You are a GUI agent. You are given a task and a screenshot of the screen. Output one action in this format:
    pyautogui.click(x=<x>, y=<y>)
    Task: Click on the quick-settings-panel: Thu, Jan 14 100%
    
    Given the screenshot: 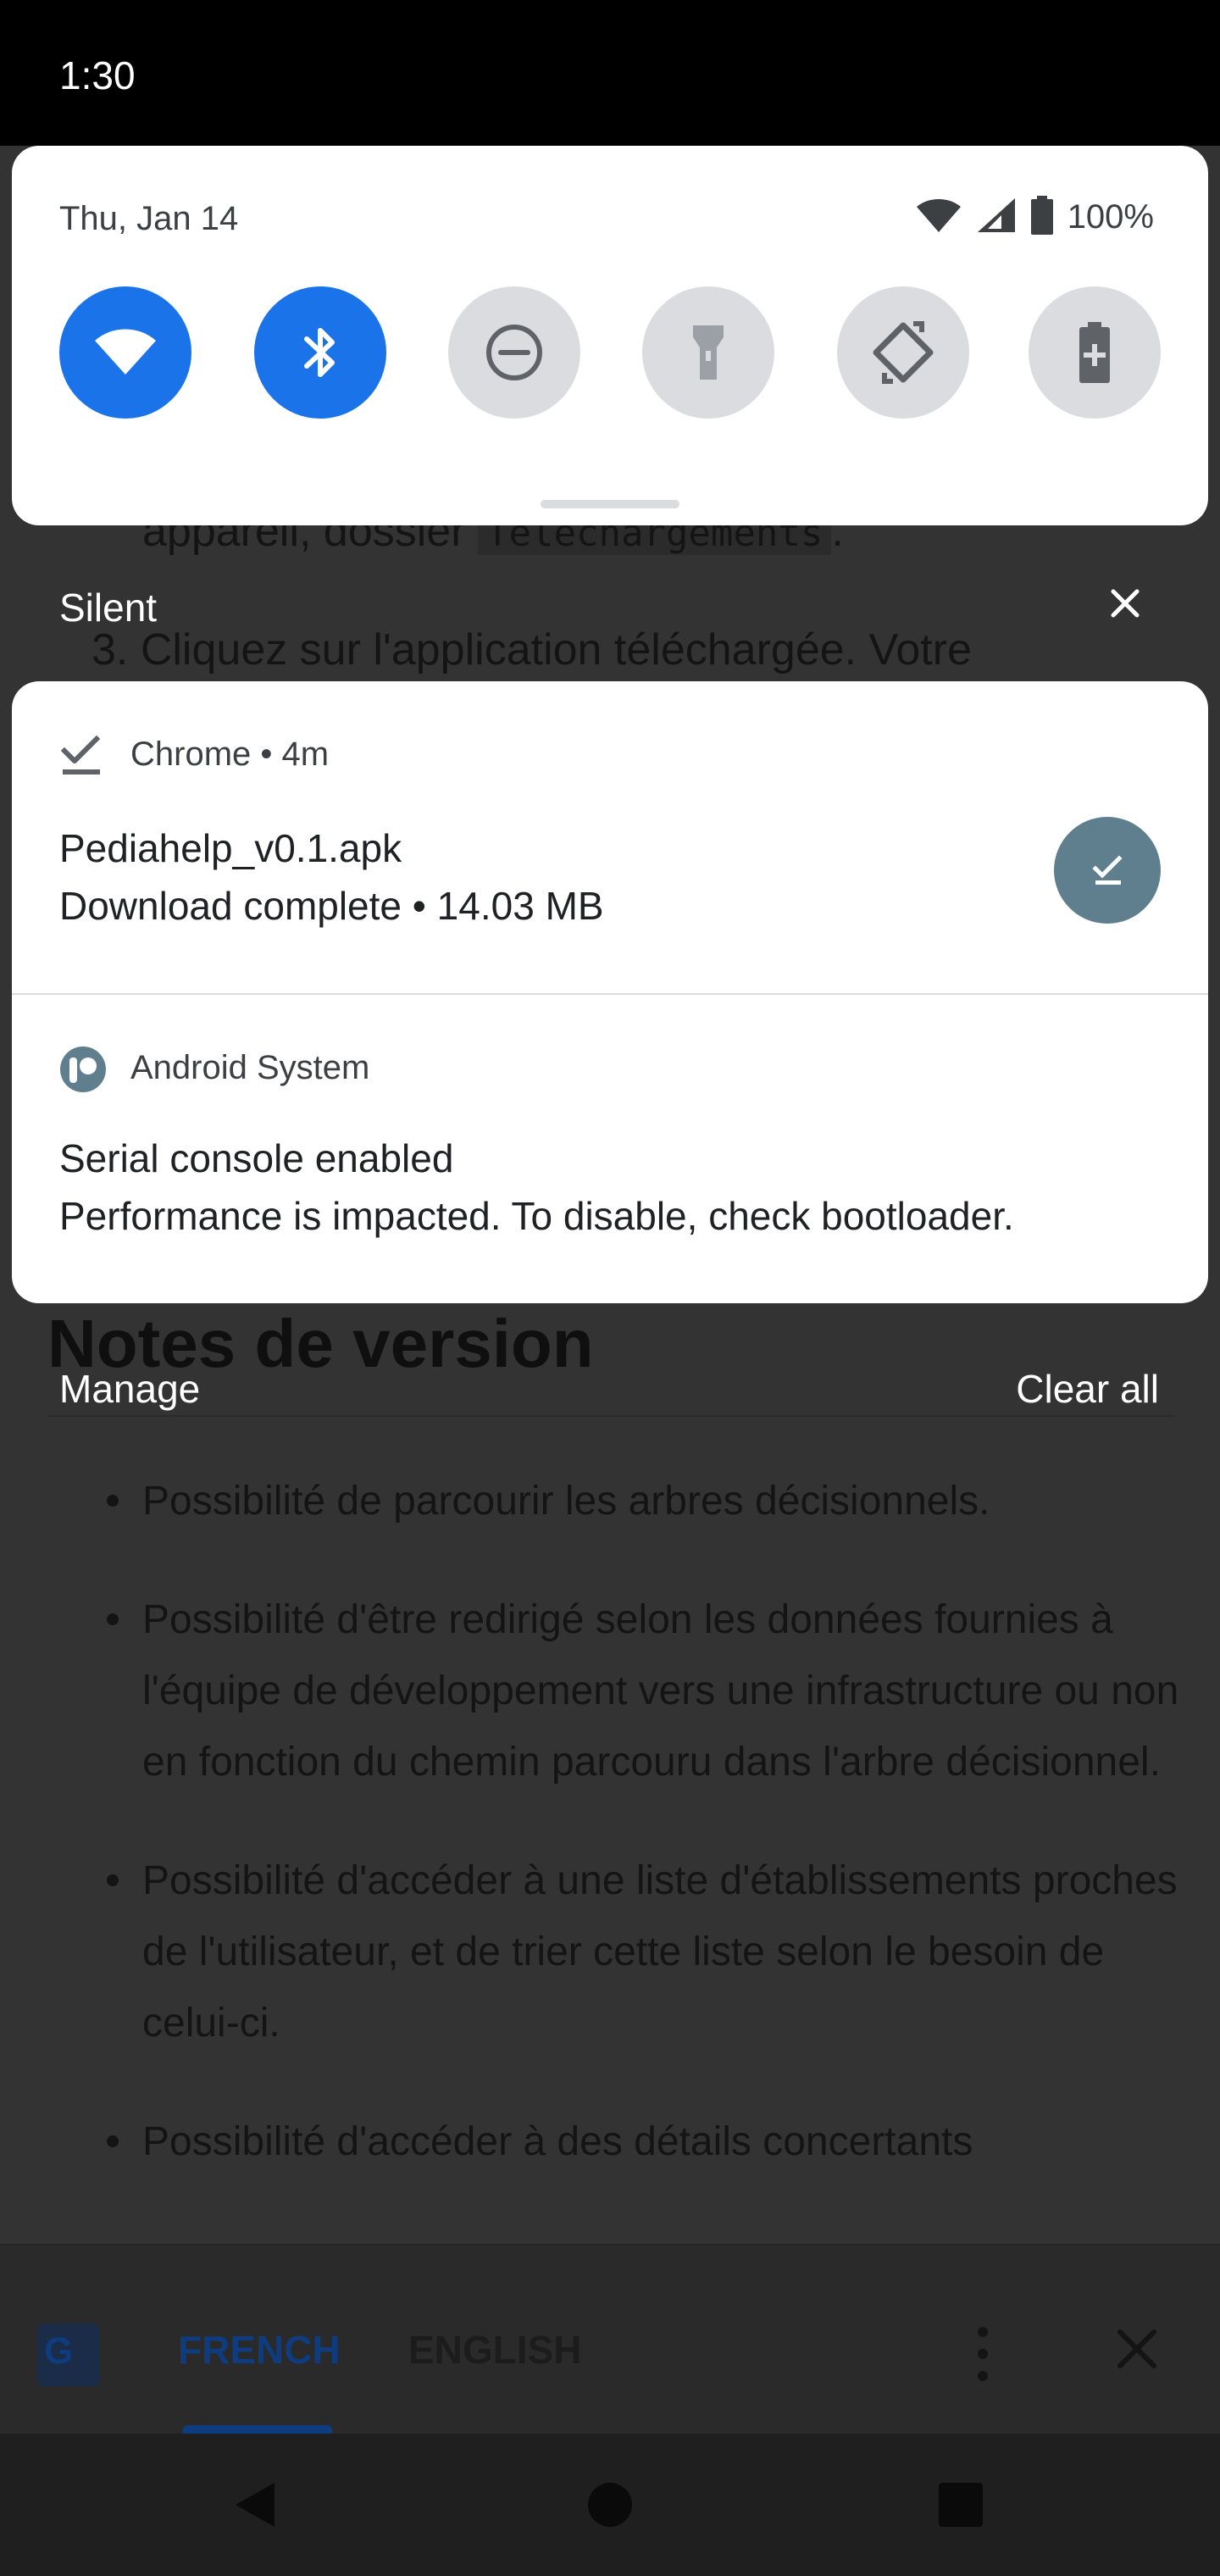 What is the action you would take?
    pyautogui.click(x=610, y=335)
    